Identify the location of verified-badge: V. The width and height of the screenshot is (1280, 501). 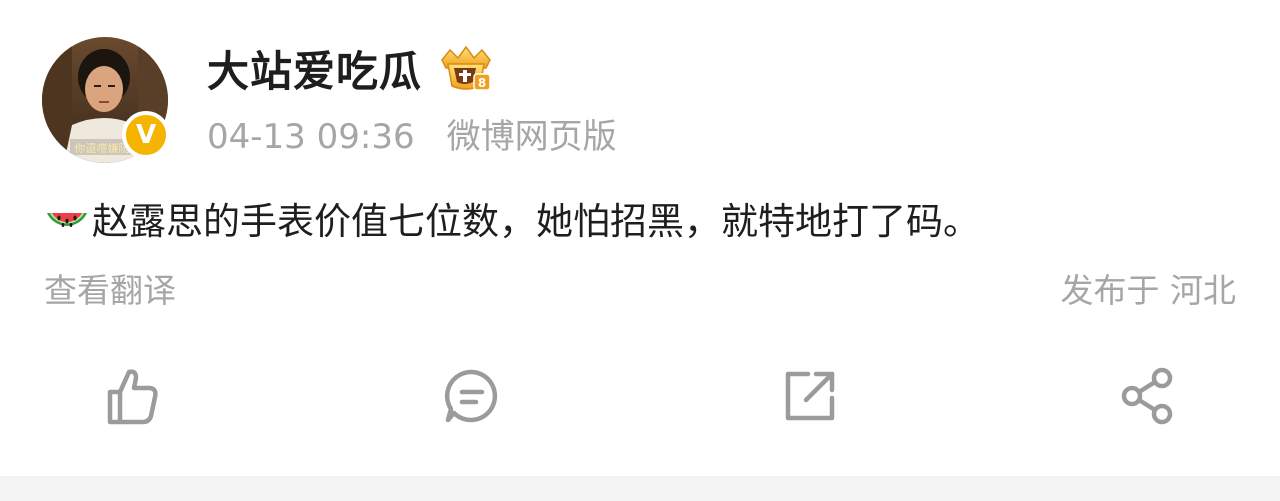
(146, 135).